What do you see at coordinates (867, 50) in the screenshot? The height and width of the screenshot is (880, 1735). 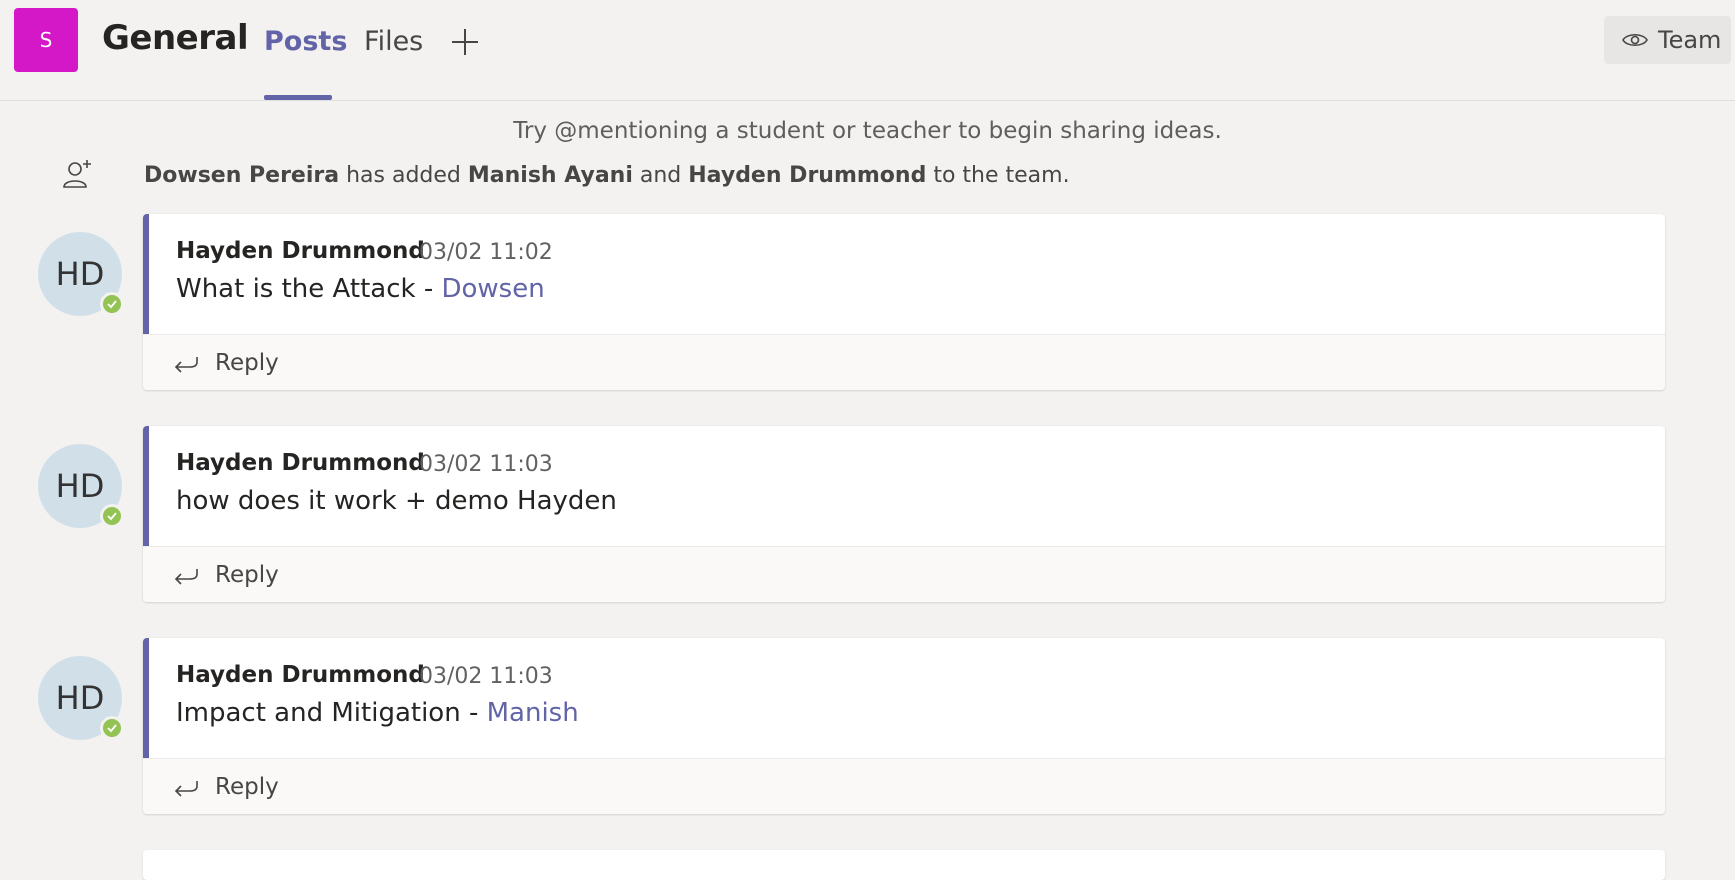 I see `channel-header: S General Posts Files Team` at bounding box center [867, 50].